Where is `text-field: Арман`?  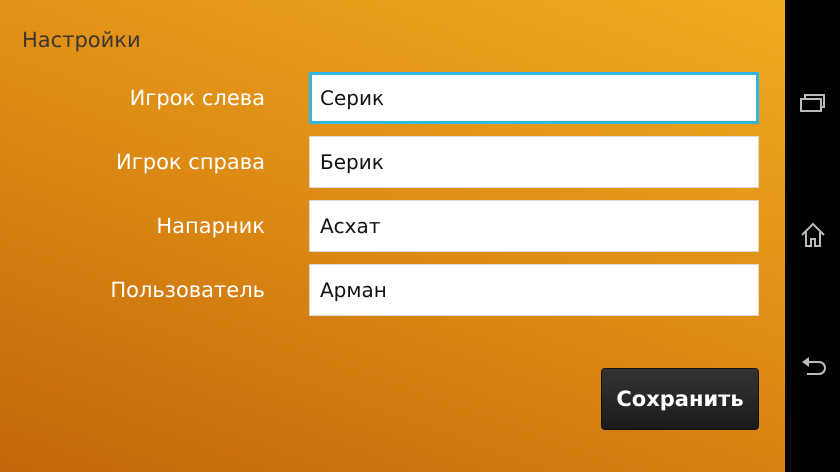 text-field: Арман is located at coordinates (534, 290).